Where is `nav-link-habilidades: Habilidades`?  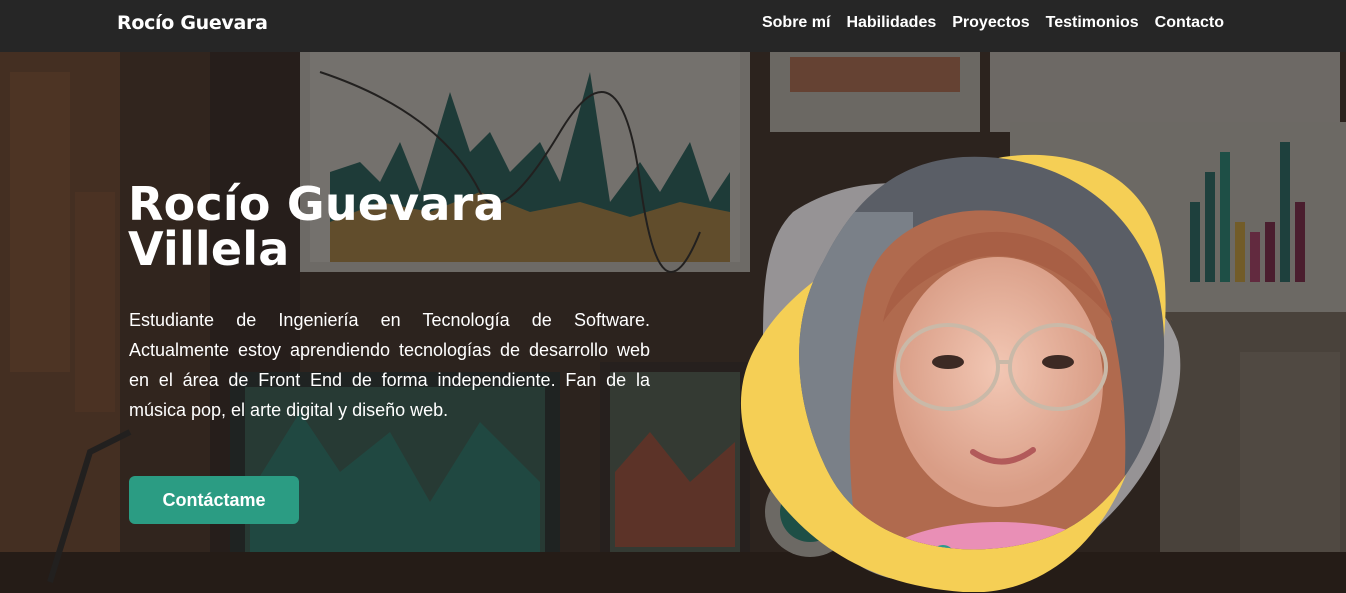 nav-link-habilidades: Habilidades is located at coordinates (891, 23).